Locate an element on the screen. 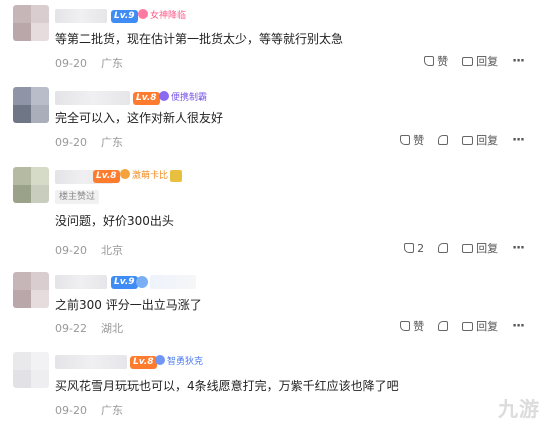  fan-badge-label: 智勇狄克 is located at coordinates (185, 362).